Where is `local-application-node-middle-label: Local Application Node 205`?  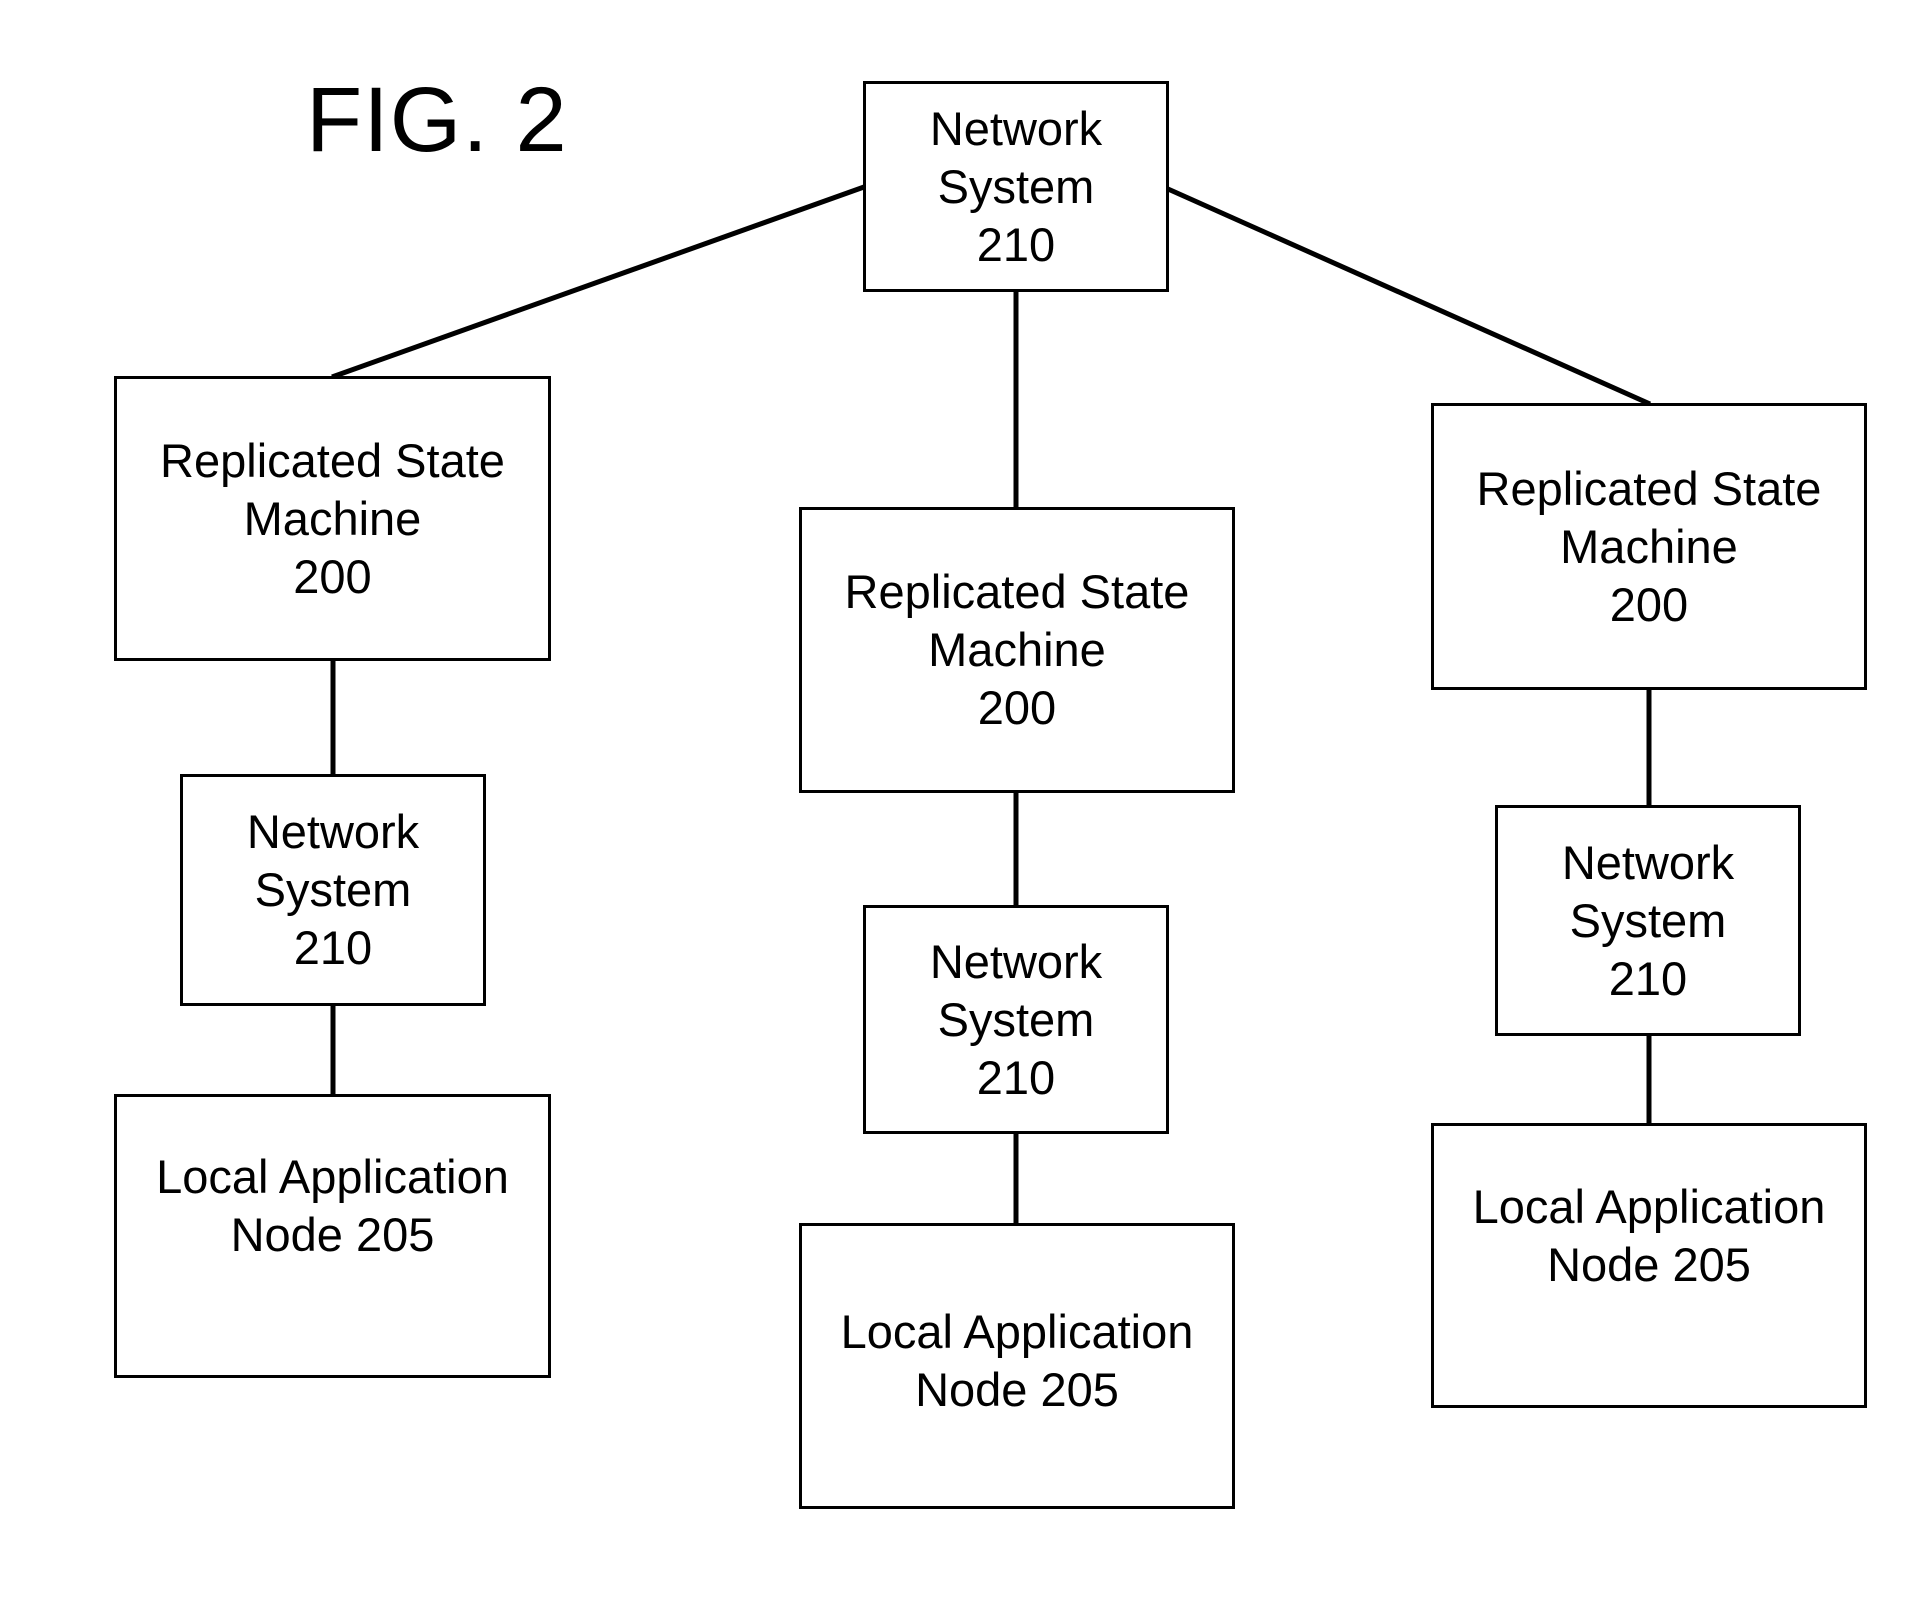
local-application-node-middle-label: Local Application Node 205 is located at coordinates (1017, 1360).